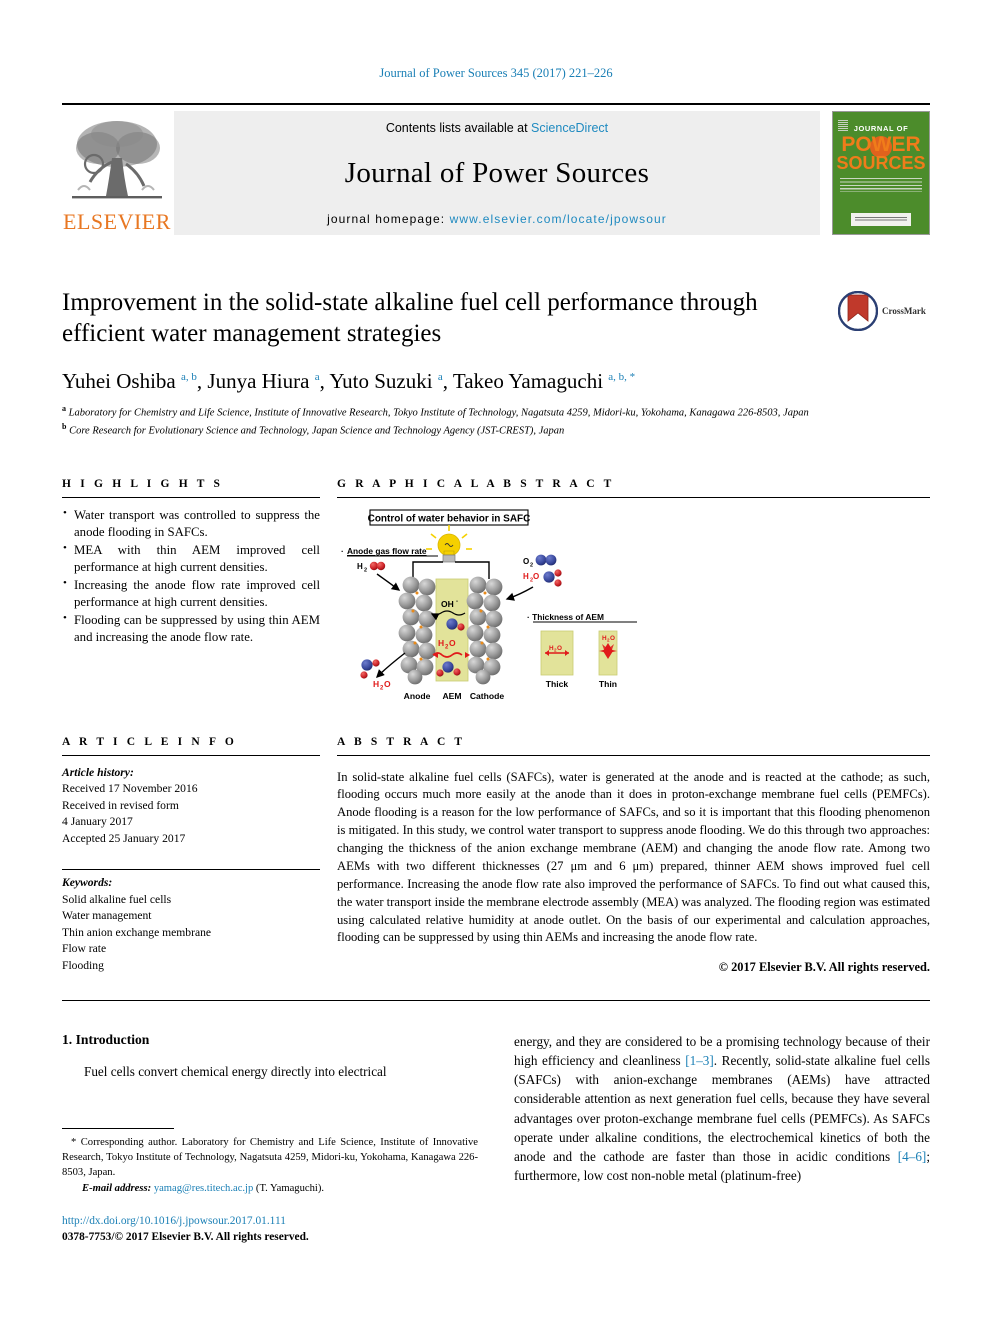 This screenshot has width=992, height=1323. Describe the element at coordinates (191, 497) in the screenshot. I see `highlights-divider` at that location.